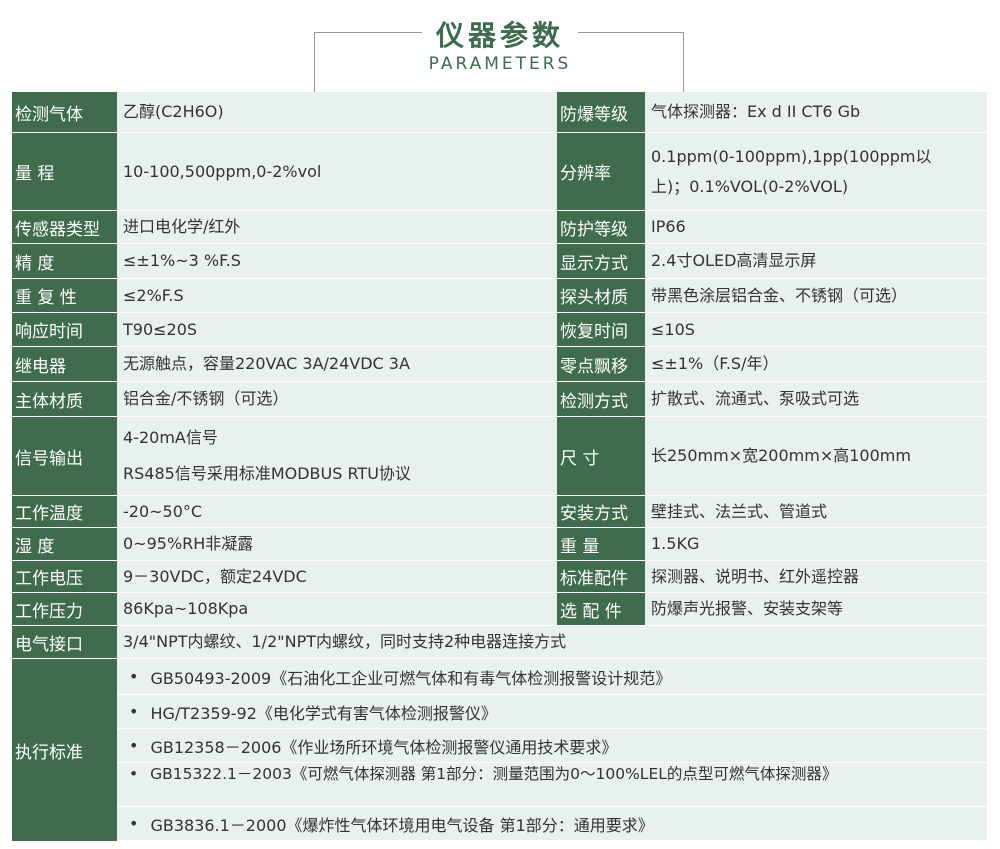 The image size is (1000, 849). What do you see at coordinates (715, 363) in the screenshot?
I see `param-value: ≤±1%（F.S/年）` at bounding box center [715, 363].